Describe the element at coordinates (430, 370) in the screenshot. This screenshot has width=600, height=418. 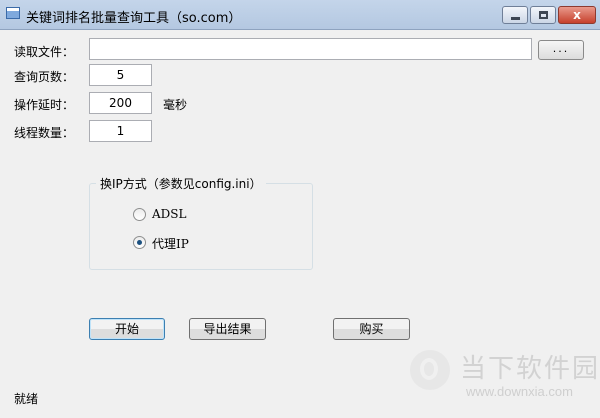
I see `watermark-logo-icon` at that location.